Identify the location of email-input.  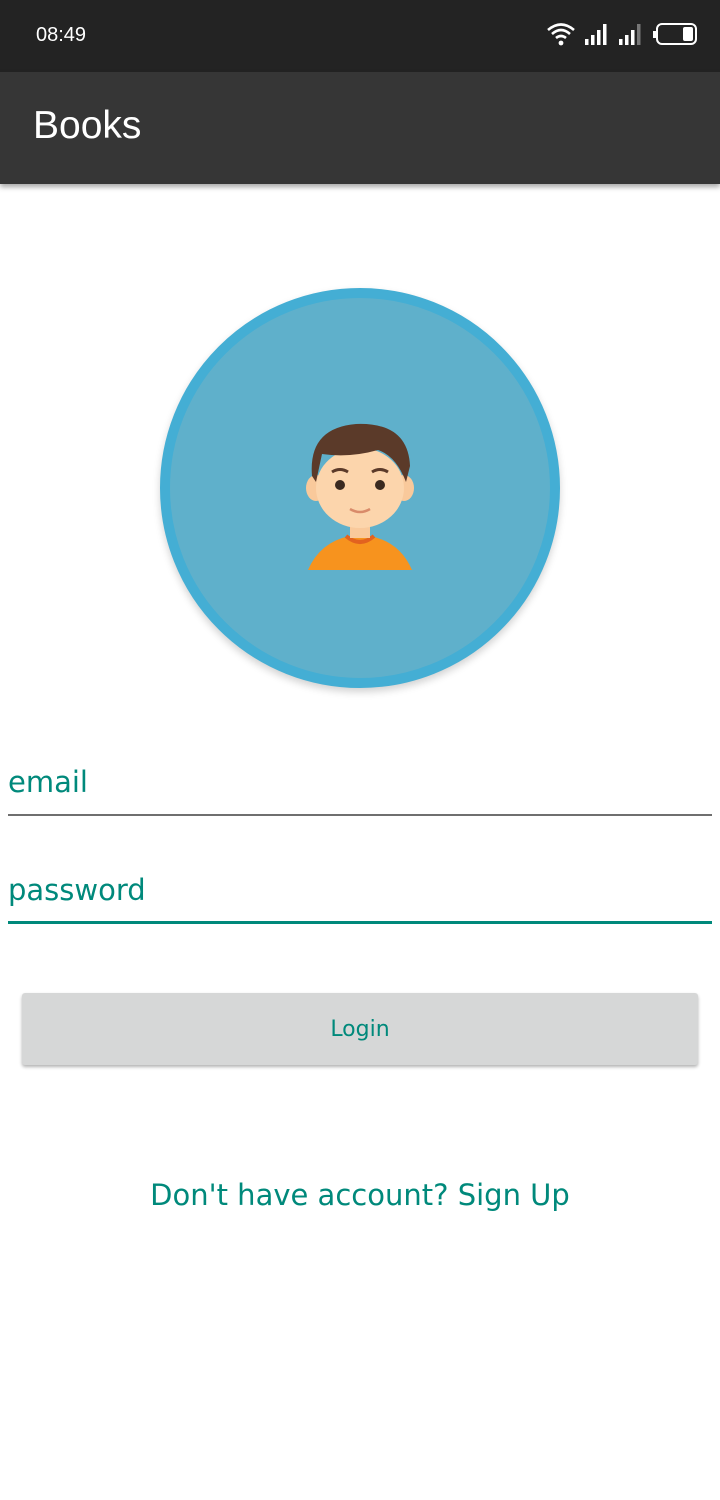
(360, 782).